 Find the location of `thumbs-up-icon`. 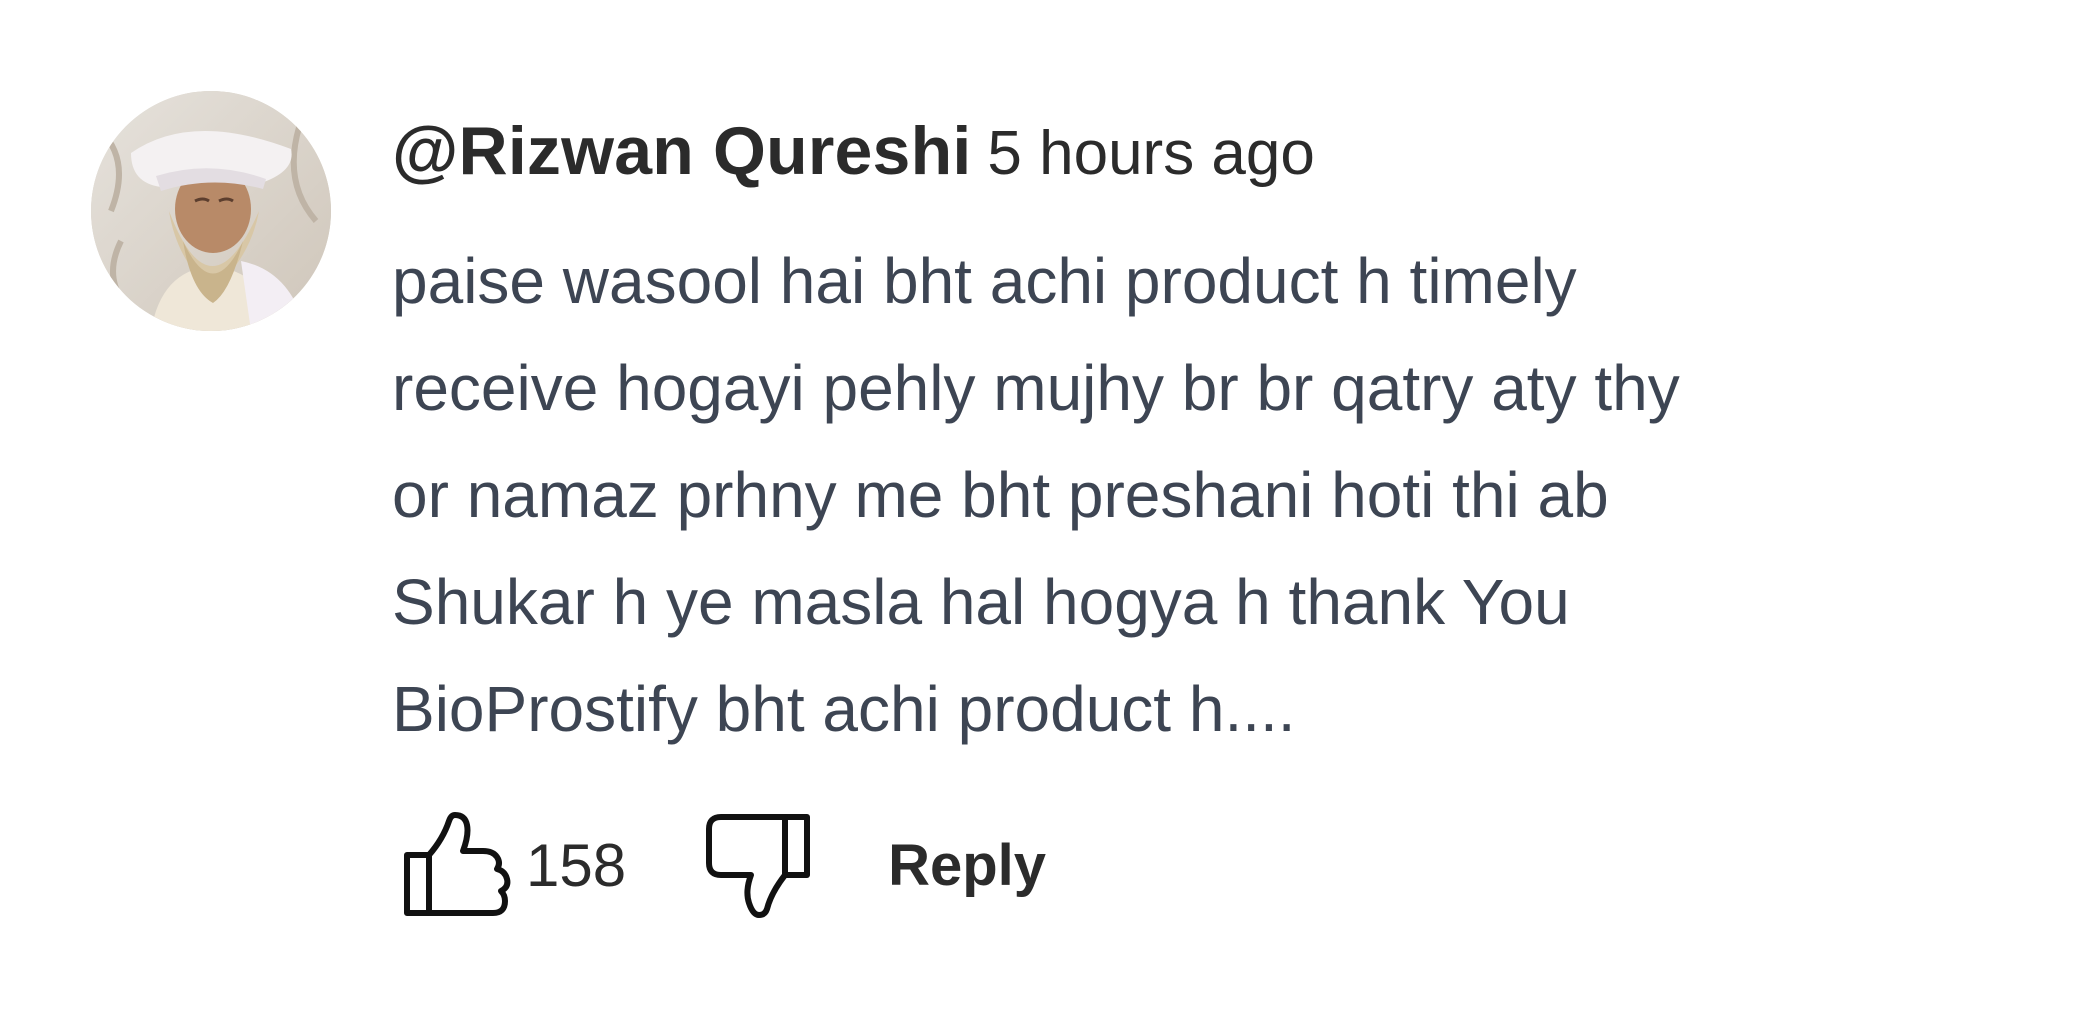

thumbs-up-icon is located at coordinates (457, 864).